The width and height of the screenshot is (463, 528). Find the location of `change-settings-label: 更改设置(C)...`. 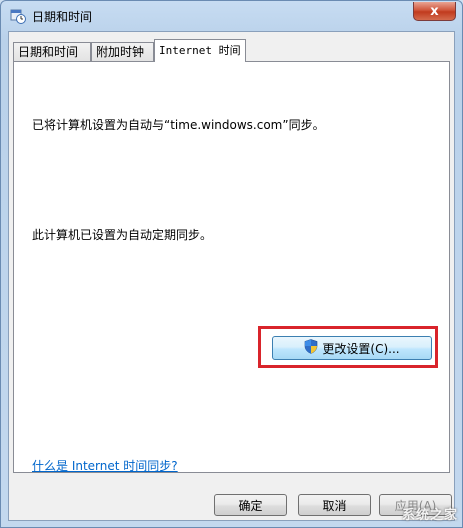

change-settings-label: 更改设置(C)... is located at coordinates (361, 348).